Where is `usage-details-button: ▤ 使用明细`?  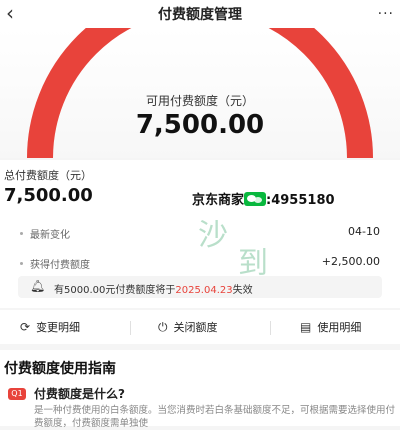
usage-details-button: ▤ 使用明细 is located at coordinates (330, 327).